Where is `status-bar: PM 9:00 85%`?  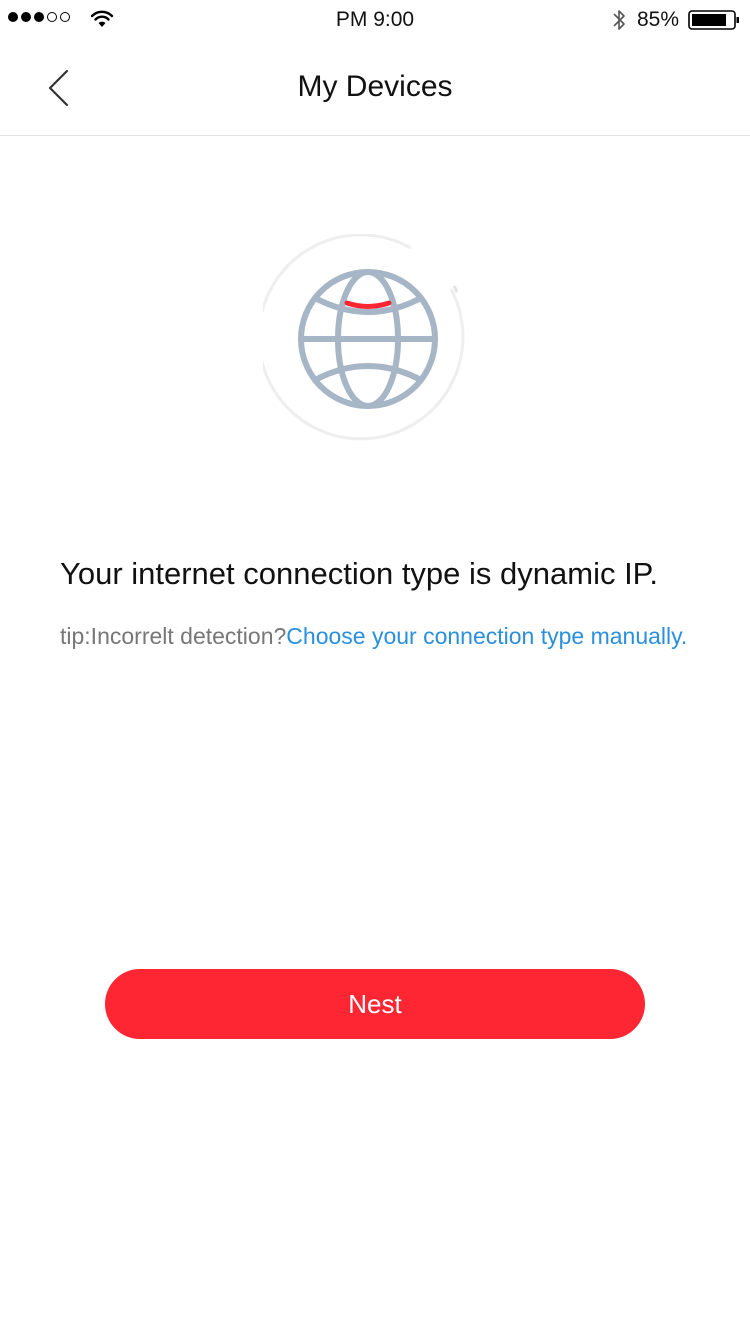
status-bar: PM 9:00 85% is located at coordinates (375, 20).